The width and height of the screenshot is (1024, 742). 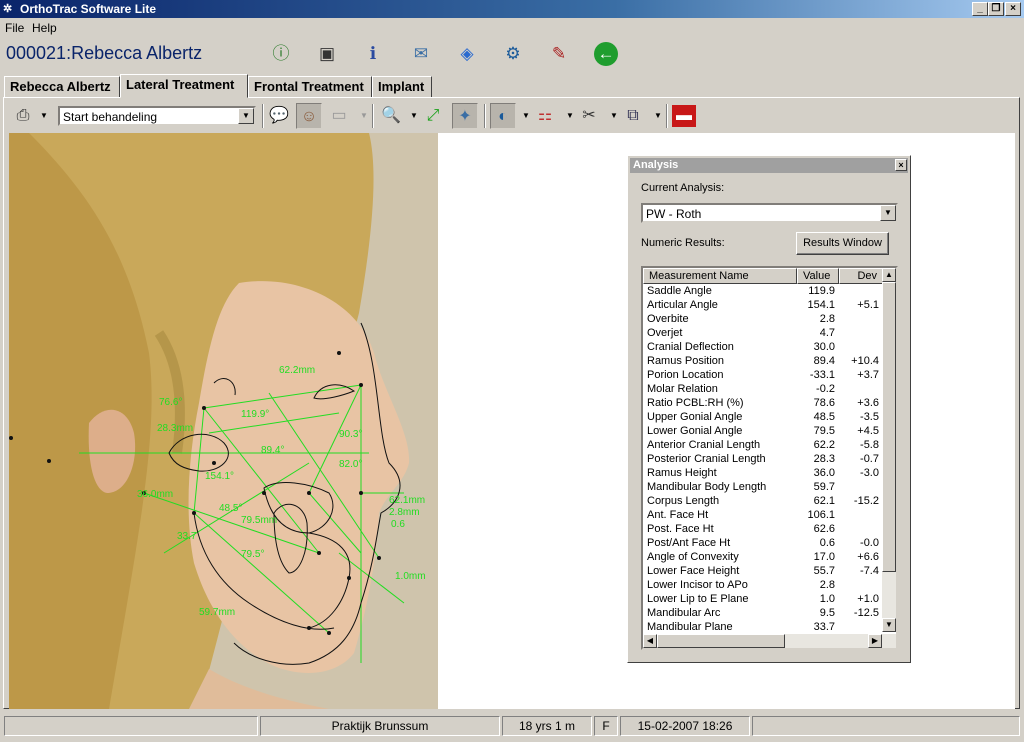 I want to click on measurement-dev: +4.5, so click(x=868, y=431).